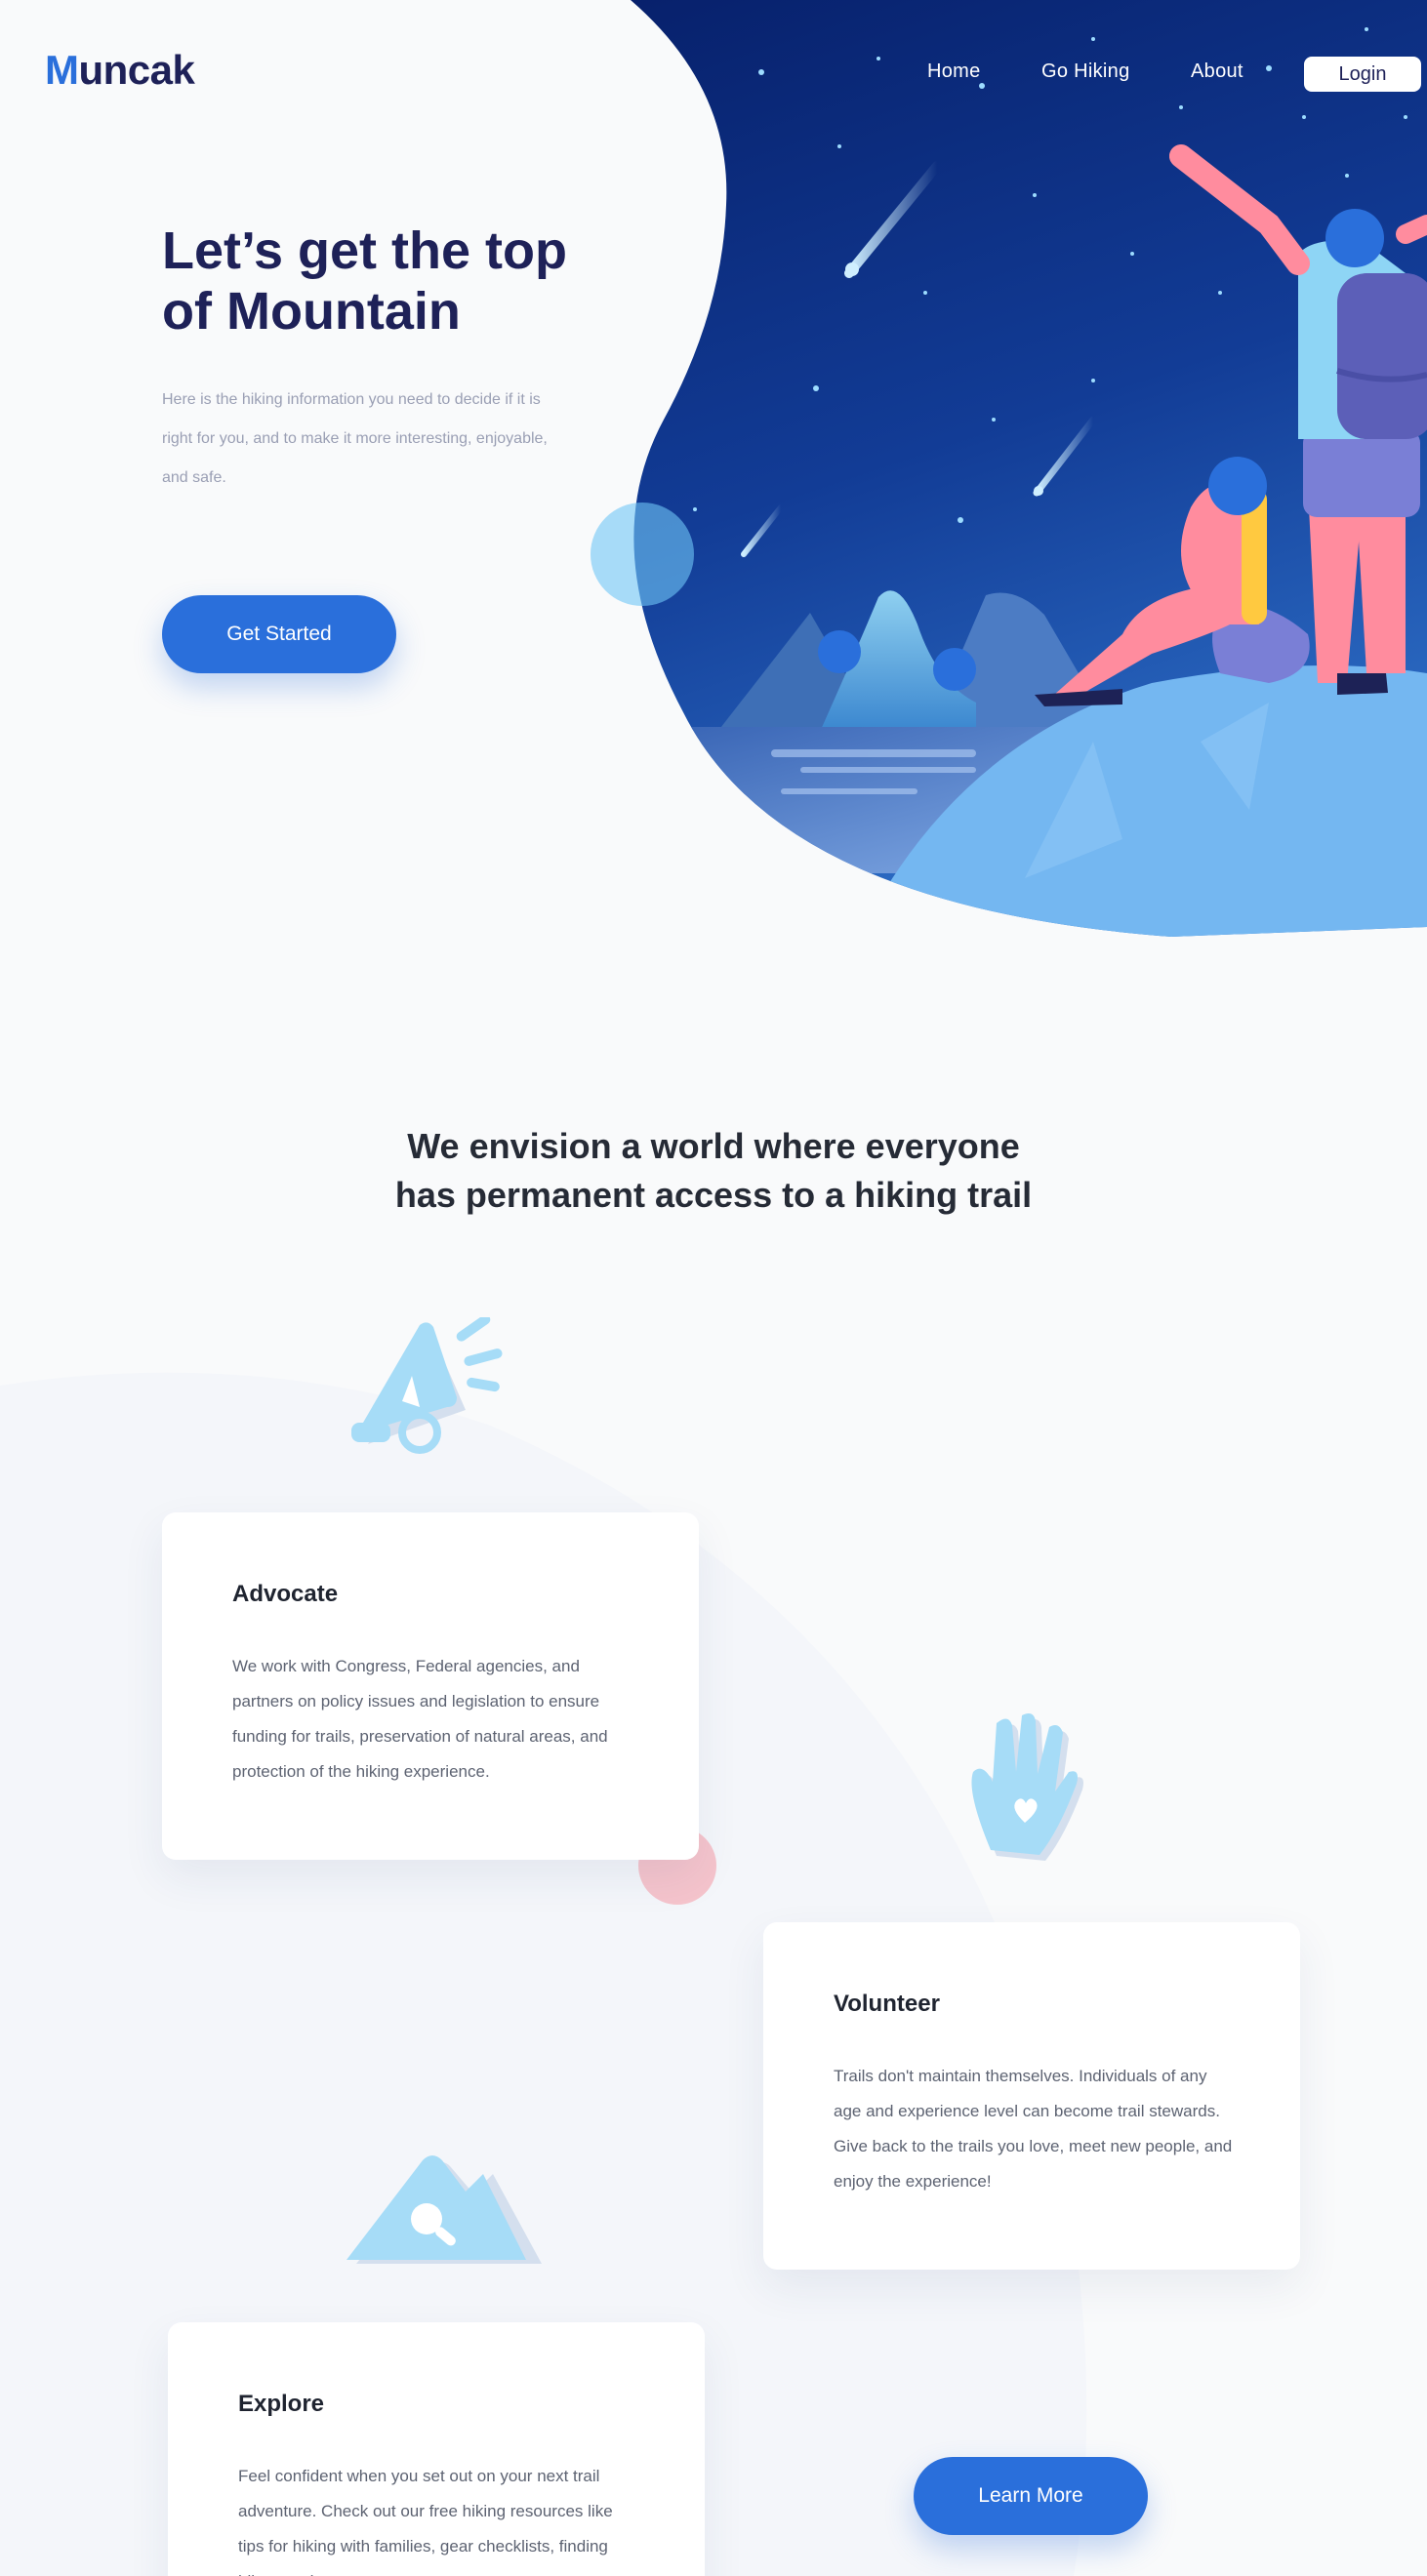 This screenshot has width=1427, height=2576. I want to click on nav-about: About, so click(1218, 71).